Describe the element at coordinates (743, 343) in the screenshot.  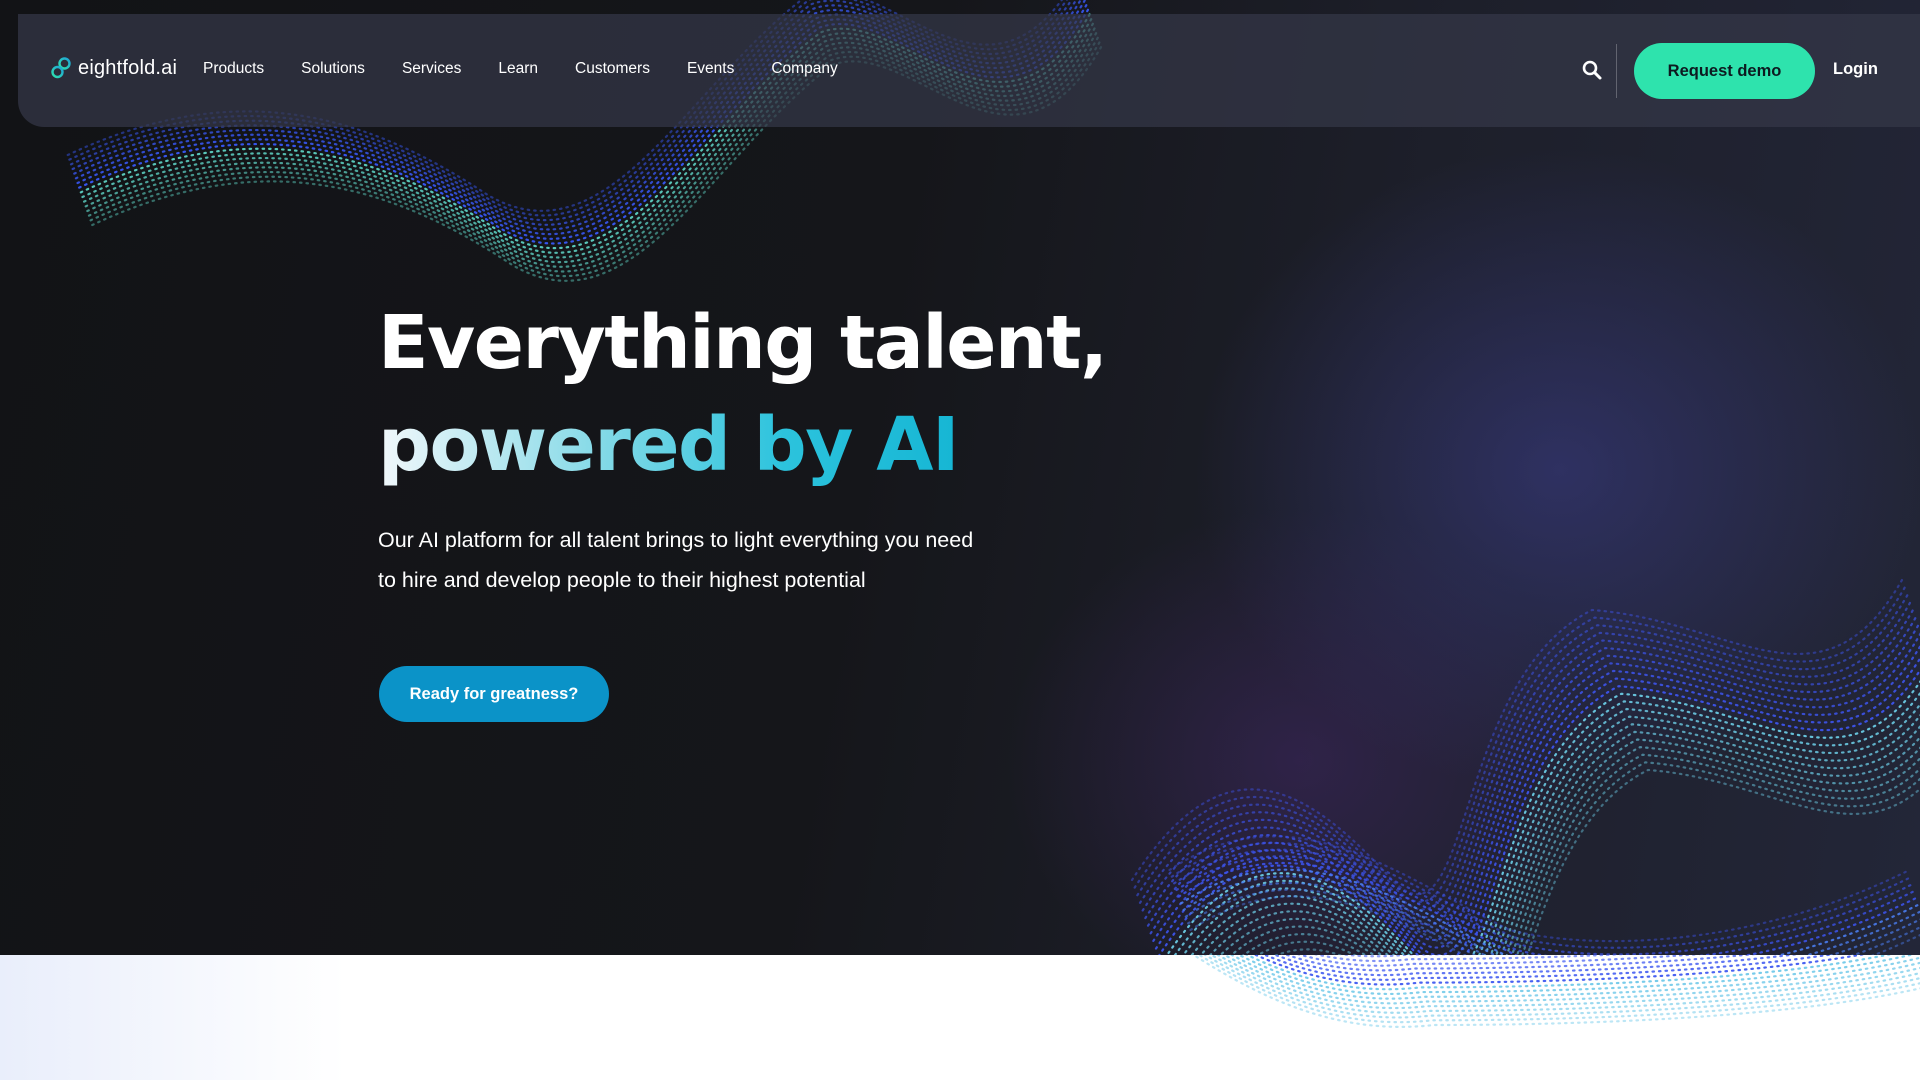
I see `headline-line-1: Everything talent,` at that location.